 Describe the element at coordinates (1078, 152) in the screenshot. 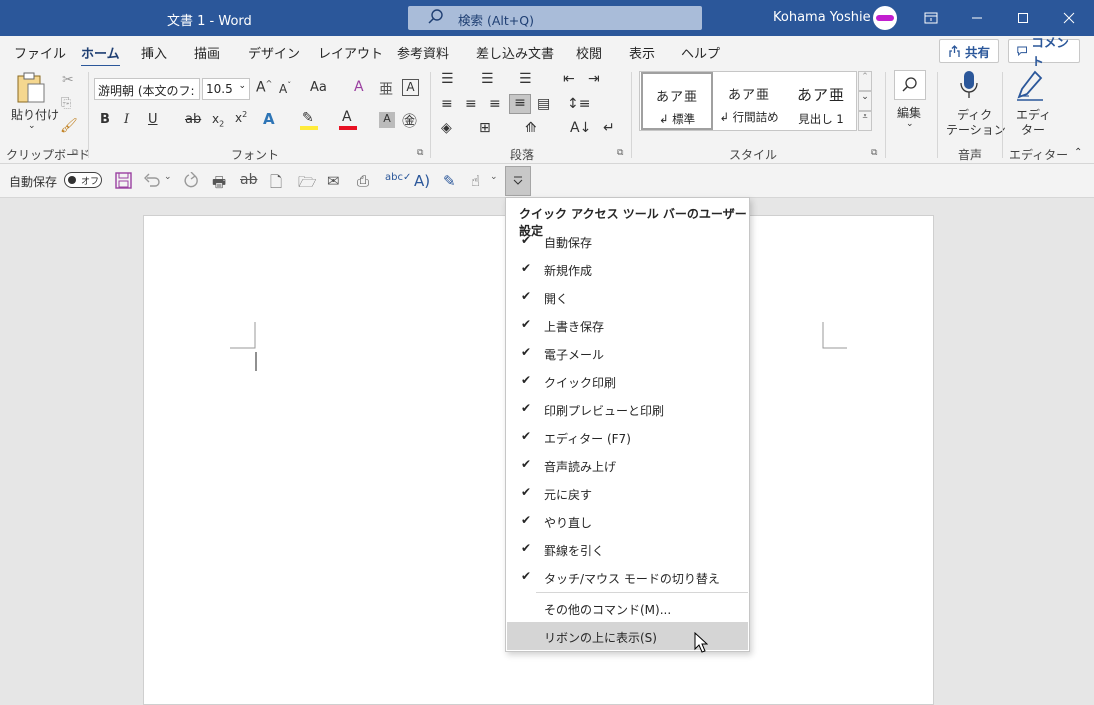

I see `collapse-ribbon-icon: ⌃` at that location.